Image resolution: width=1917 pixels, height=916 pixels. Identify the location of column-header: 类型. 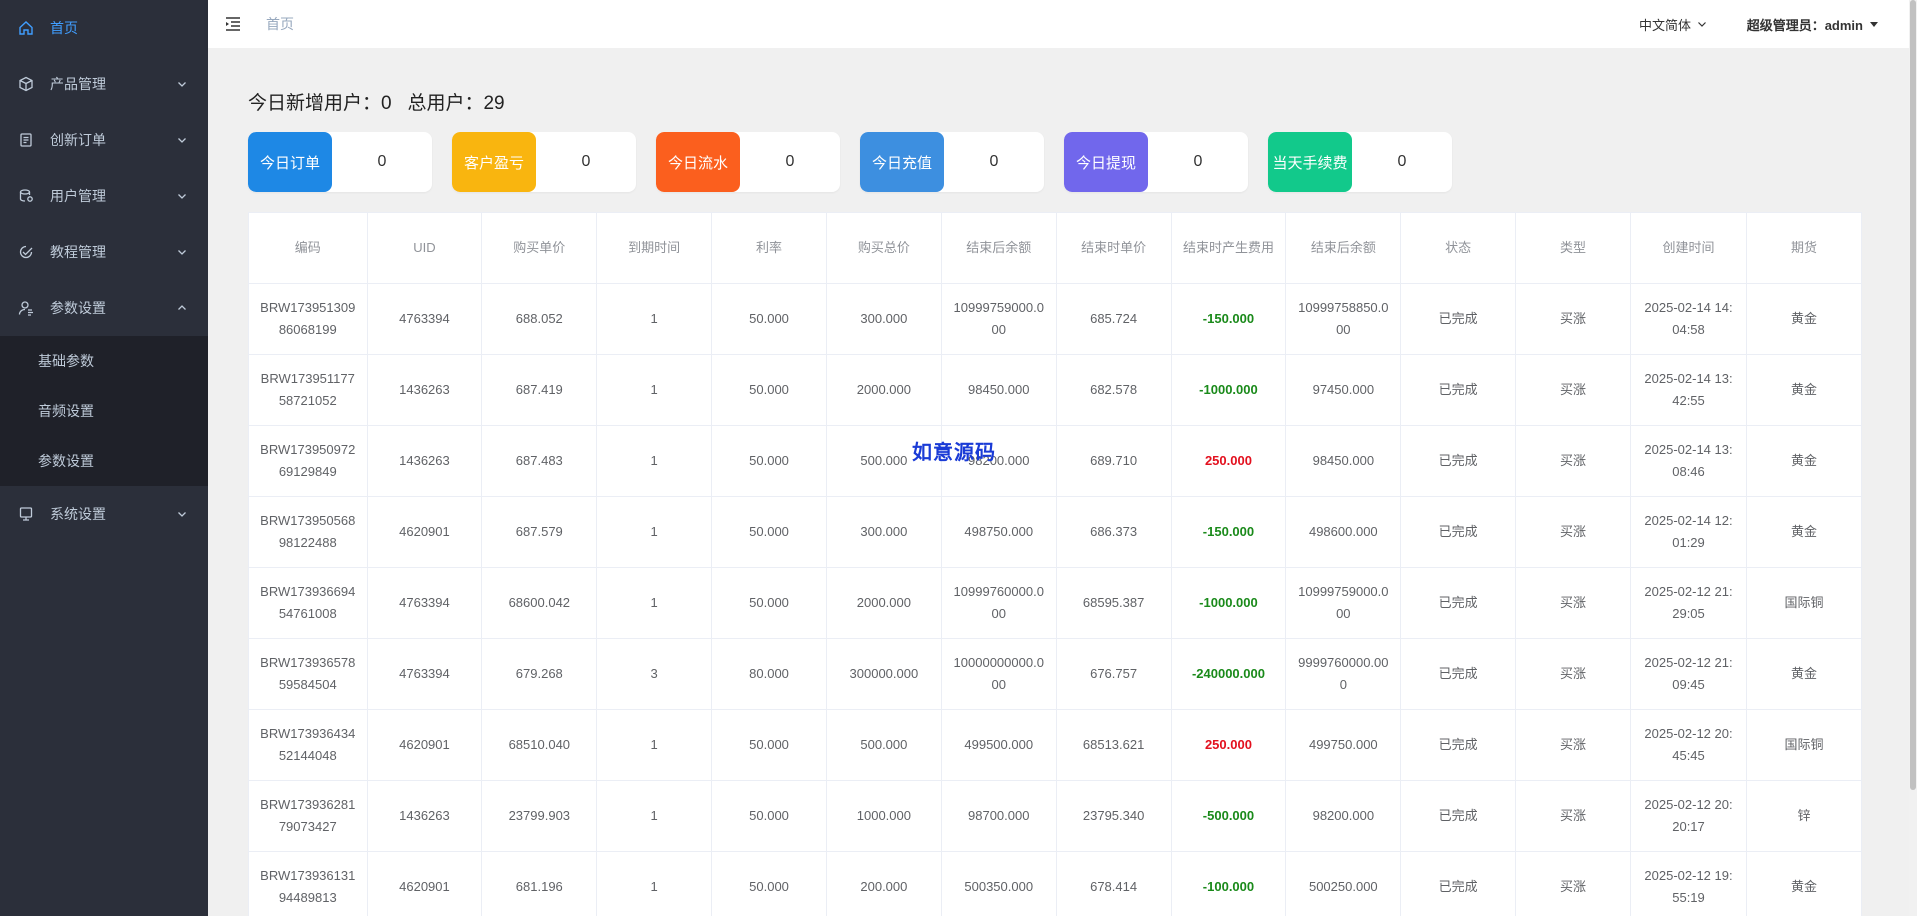
(1573, 248).